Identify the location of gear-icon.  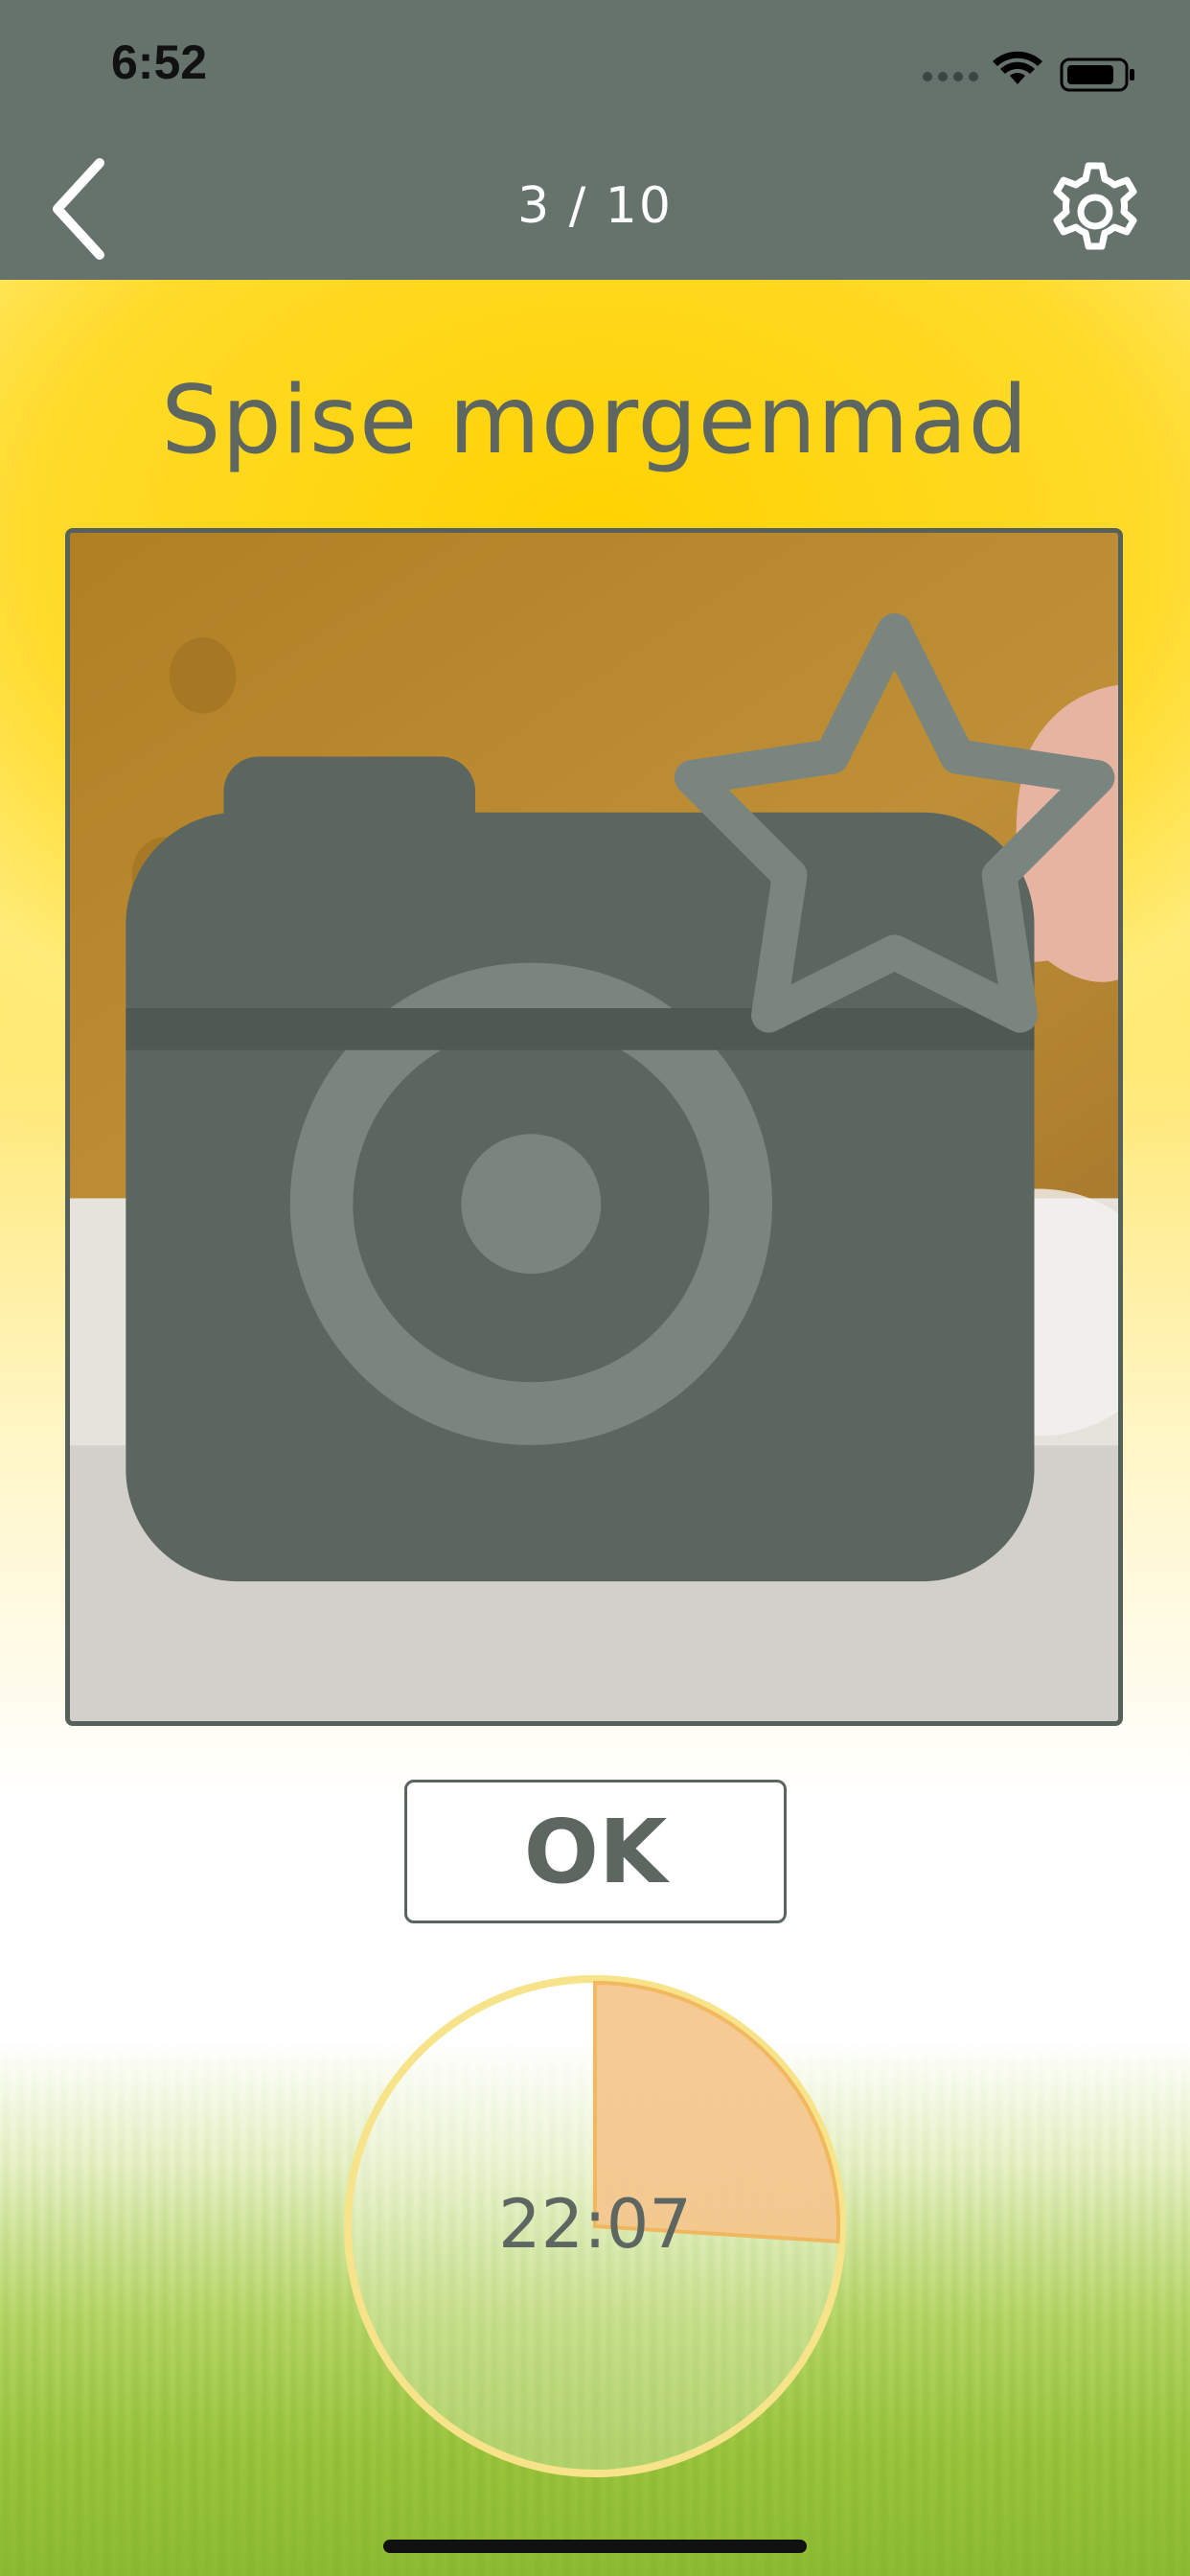
(1095, 206).